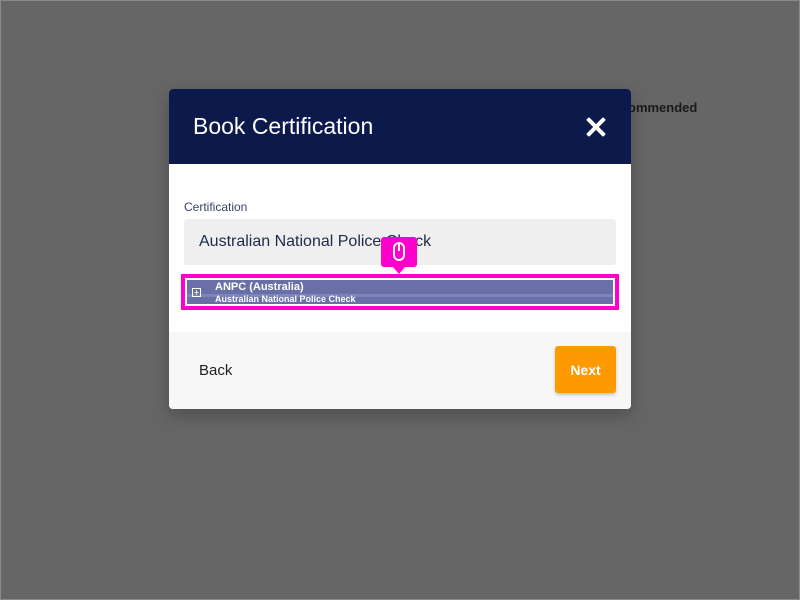 The image size is (800, 600). Describe the element at coordinates (400, 126) in the screenshot. I see `dialog-header: Book Certification` at that location.